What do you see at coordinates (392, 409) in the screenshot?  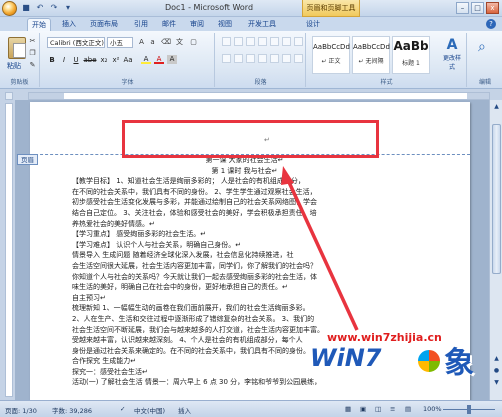 I see `view-outline-icon: ≡` at bounding box center [392, 409].